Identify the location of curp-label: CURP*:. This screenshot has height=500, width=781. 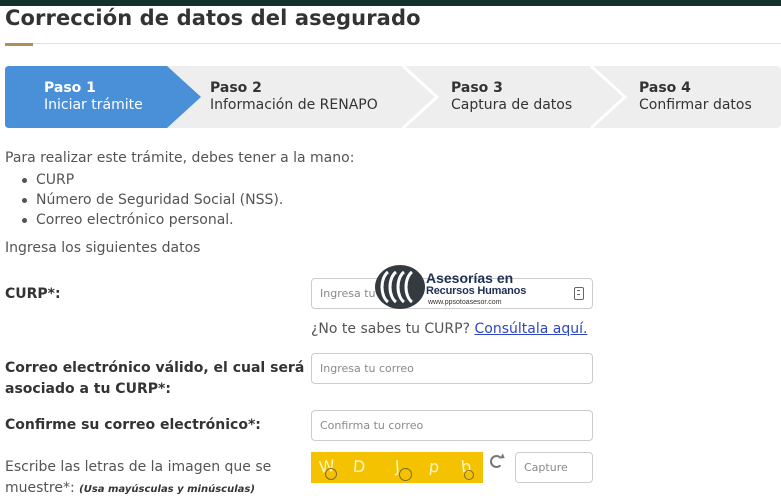
(33, 294).